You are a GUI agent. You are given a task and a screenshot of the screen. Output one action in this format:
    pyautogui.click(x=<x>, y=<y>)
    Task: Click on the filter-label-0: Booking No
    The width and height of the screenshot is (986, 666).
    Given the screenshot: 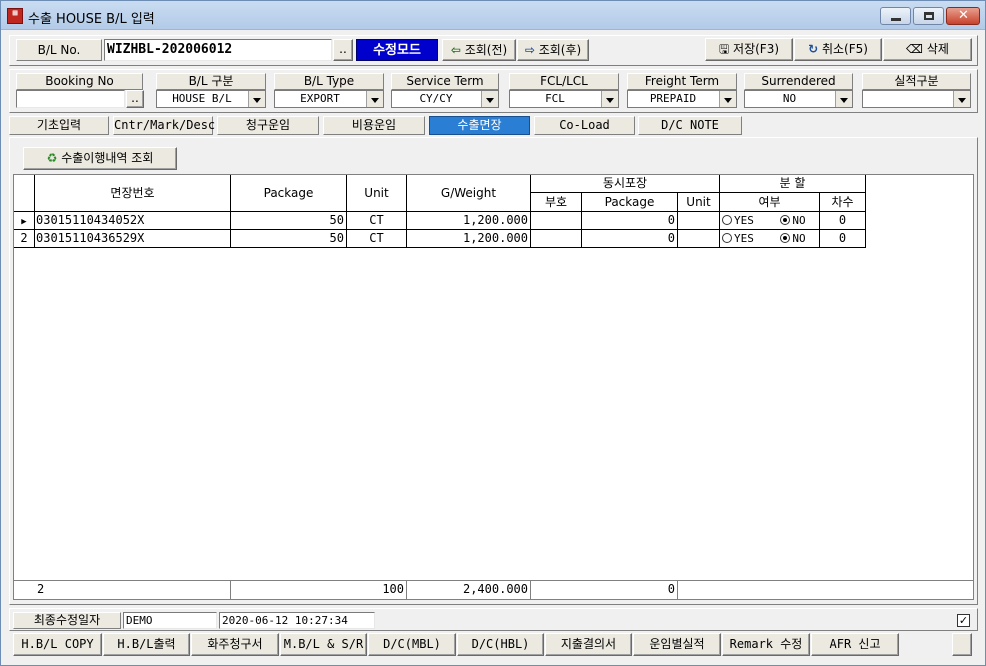 What is the action you would take?
    pyautogui.click(x=79, y=81)
    